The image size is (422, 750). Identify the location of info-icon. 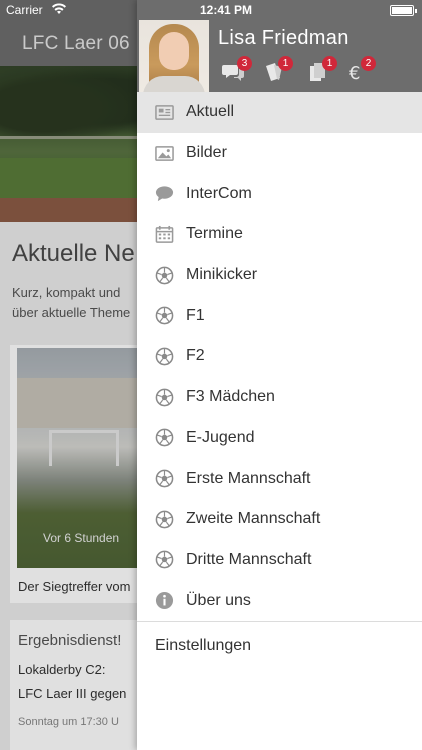
(164, 601).